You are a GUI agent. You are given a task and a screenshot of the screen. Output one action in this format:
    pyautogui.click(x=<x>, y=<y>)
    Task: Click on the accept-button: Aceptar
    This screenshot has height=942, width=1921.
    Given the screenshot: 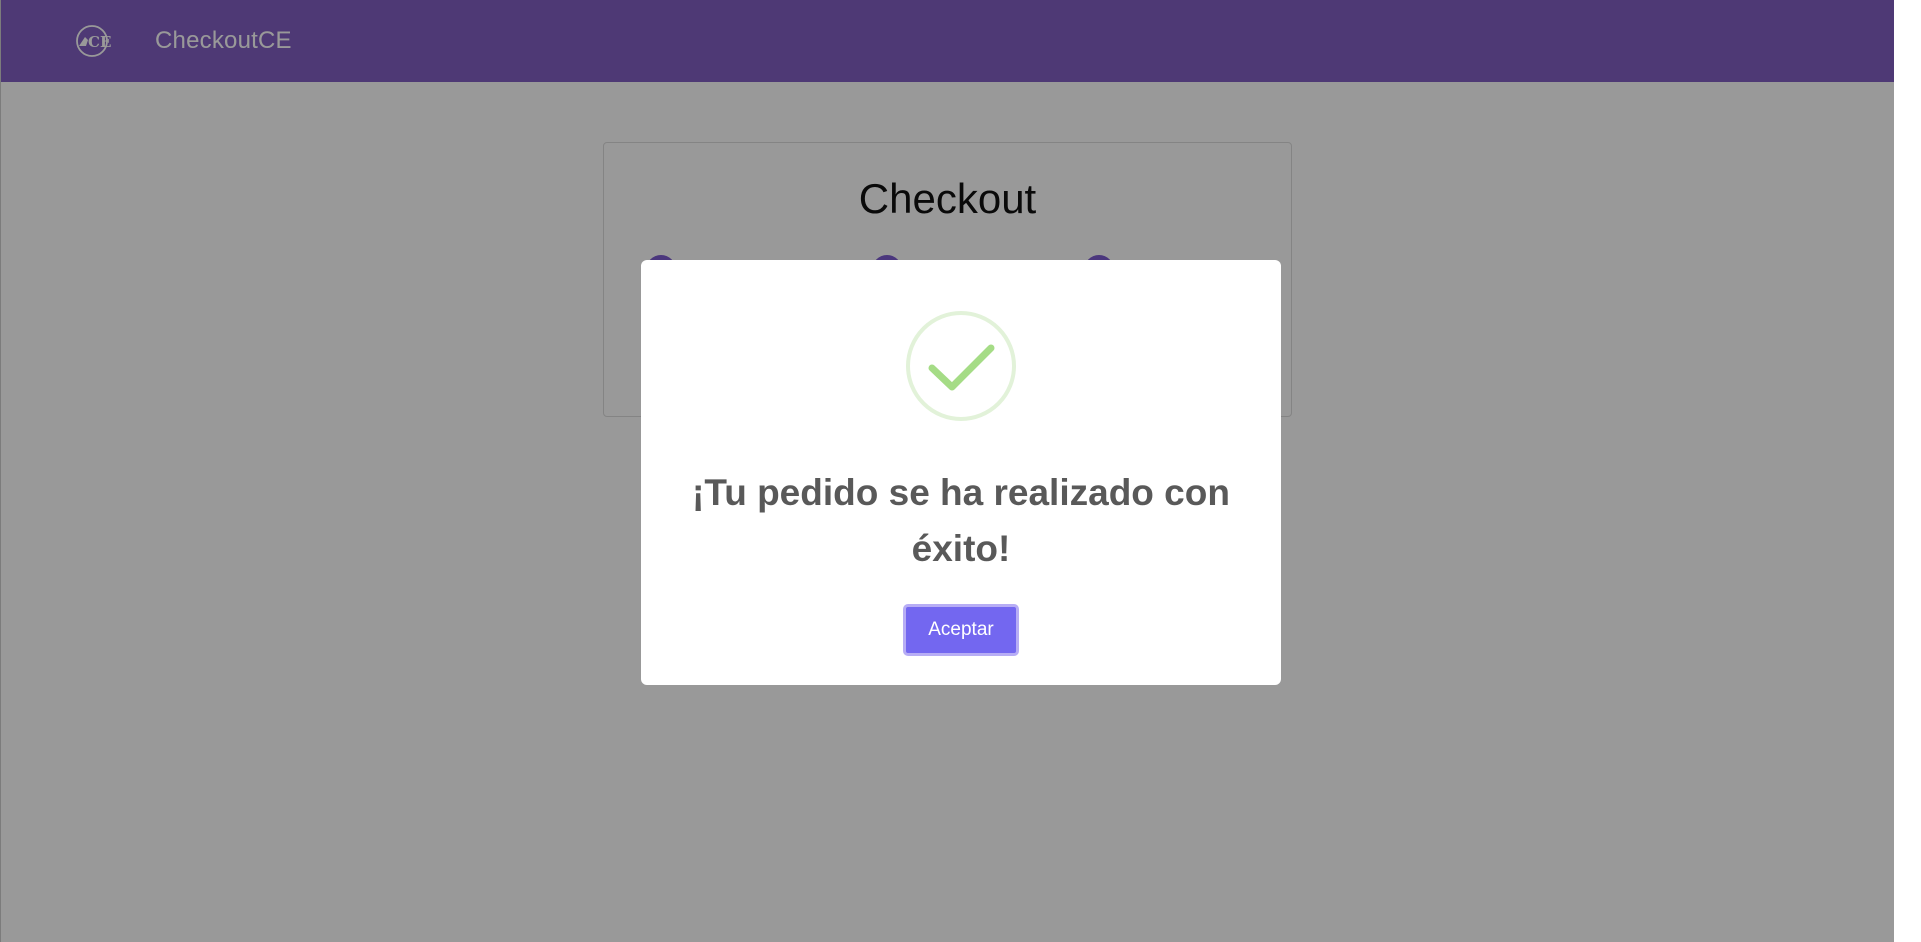 What is the action you would take?
    pyautogui.click(x=961, y=630)
    